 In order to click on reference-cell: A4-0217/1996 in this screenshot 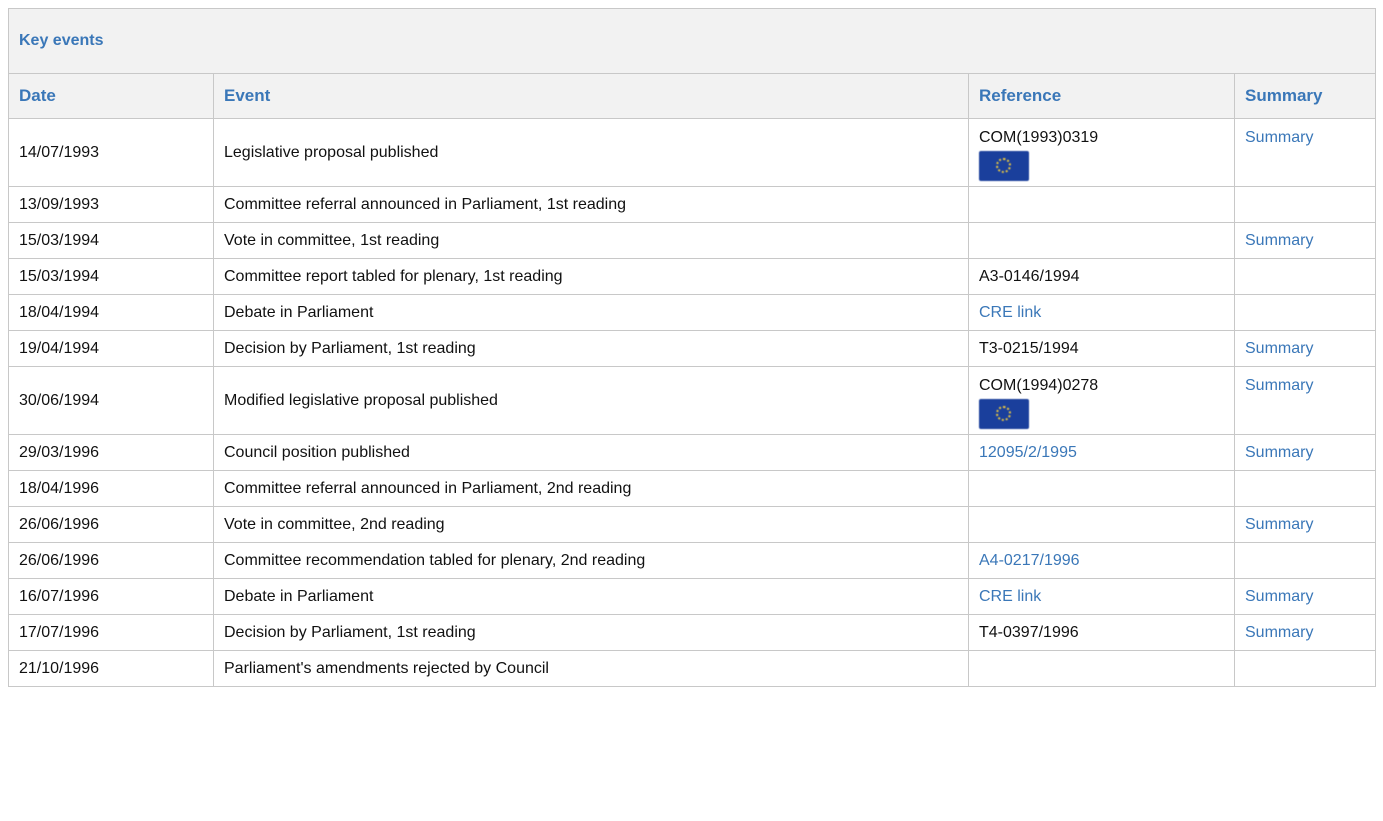, I will do `click(1101, 560)`.